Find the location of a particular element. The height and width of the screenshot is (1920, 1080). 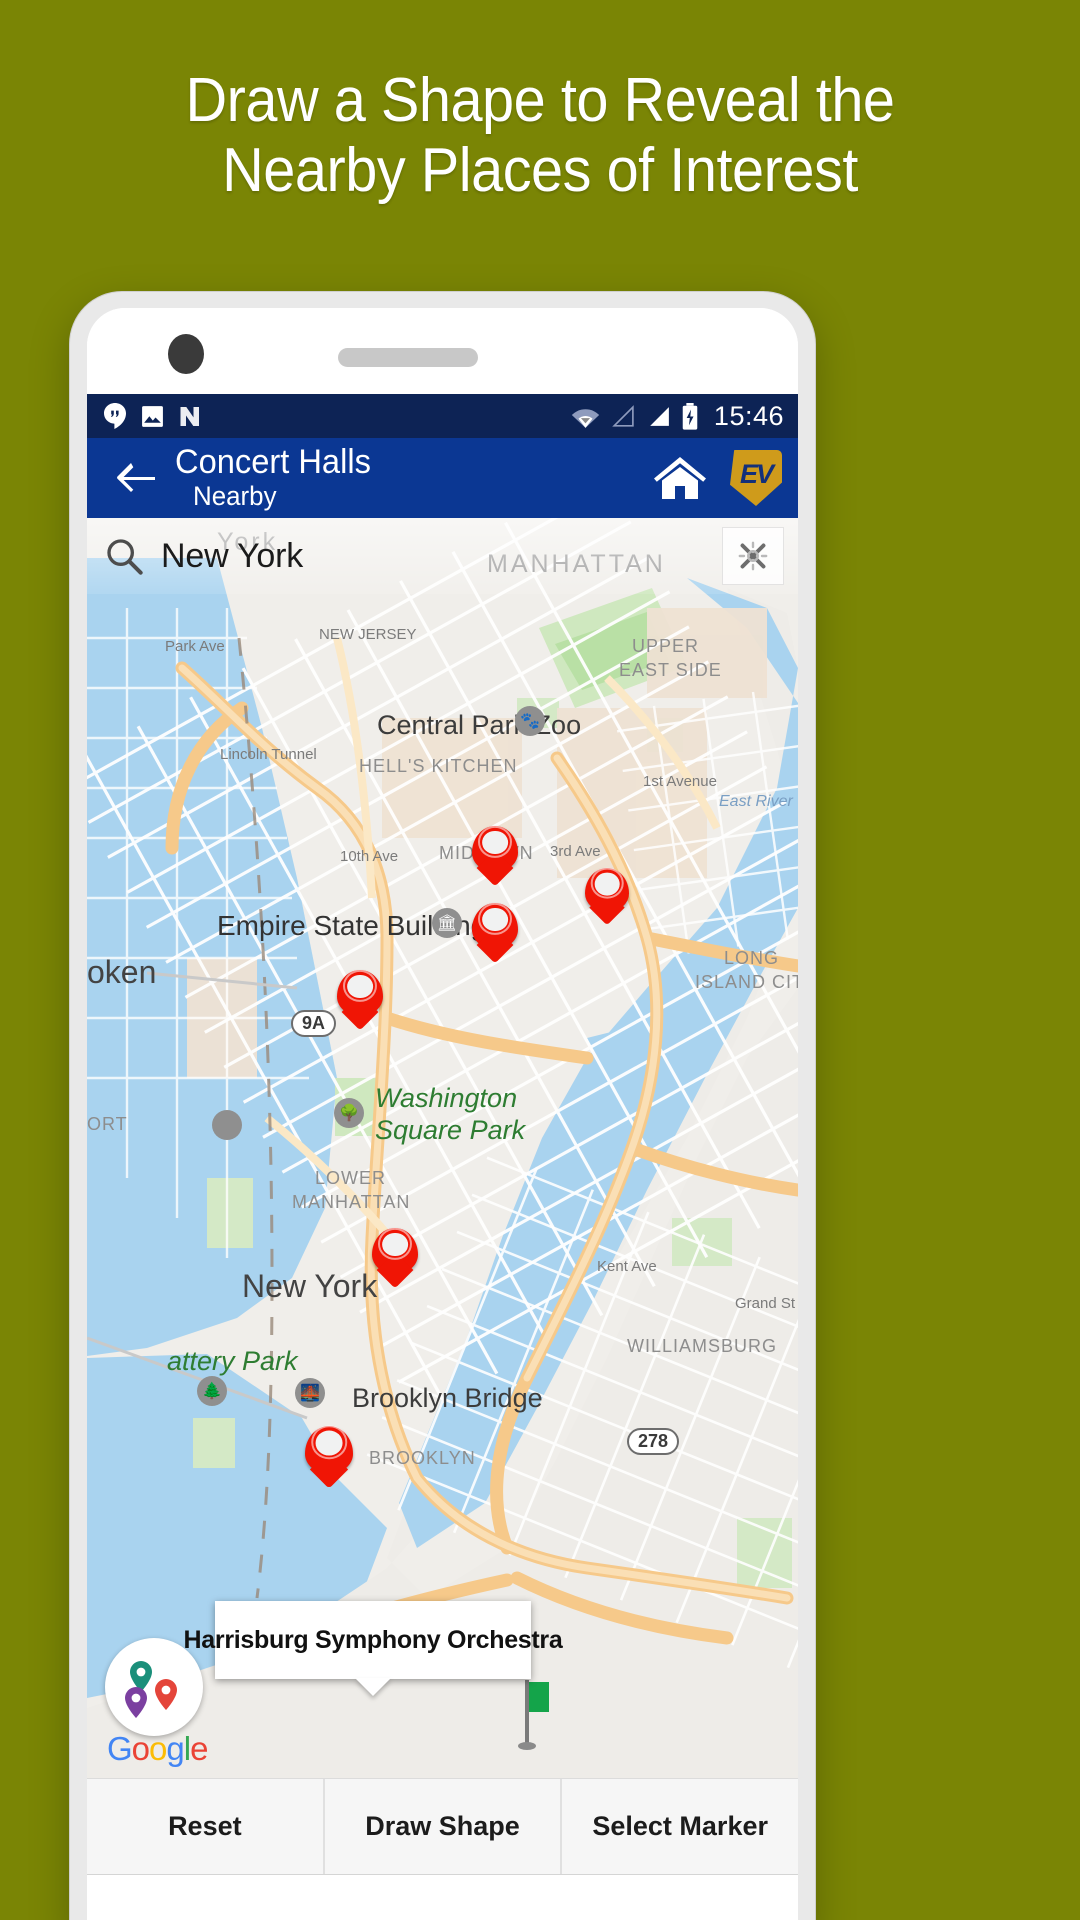

info-window-tail is located at coordinates (373, 1687).